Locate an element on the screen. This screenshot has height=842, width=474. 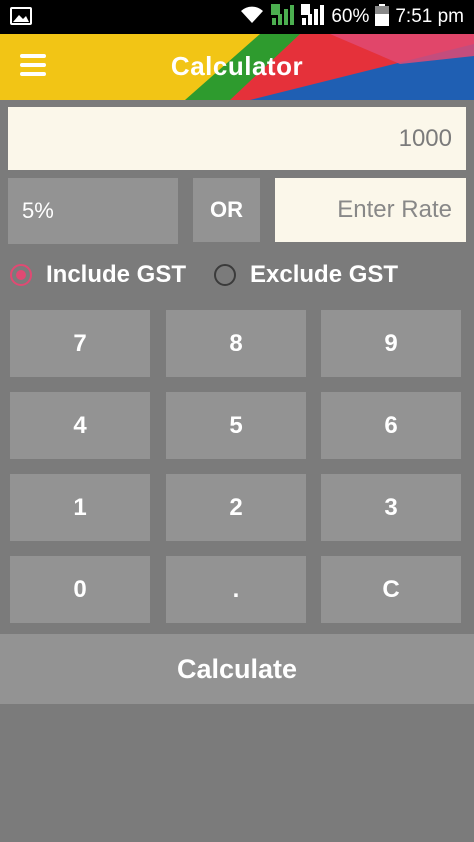
key-1: 1 is located at coordinates (80, 507).